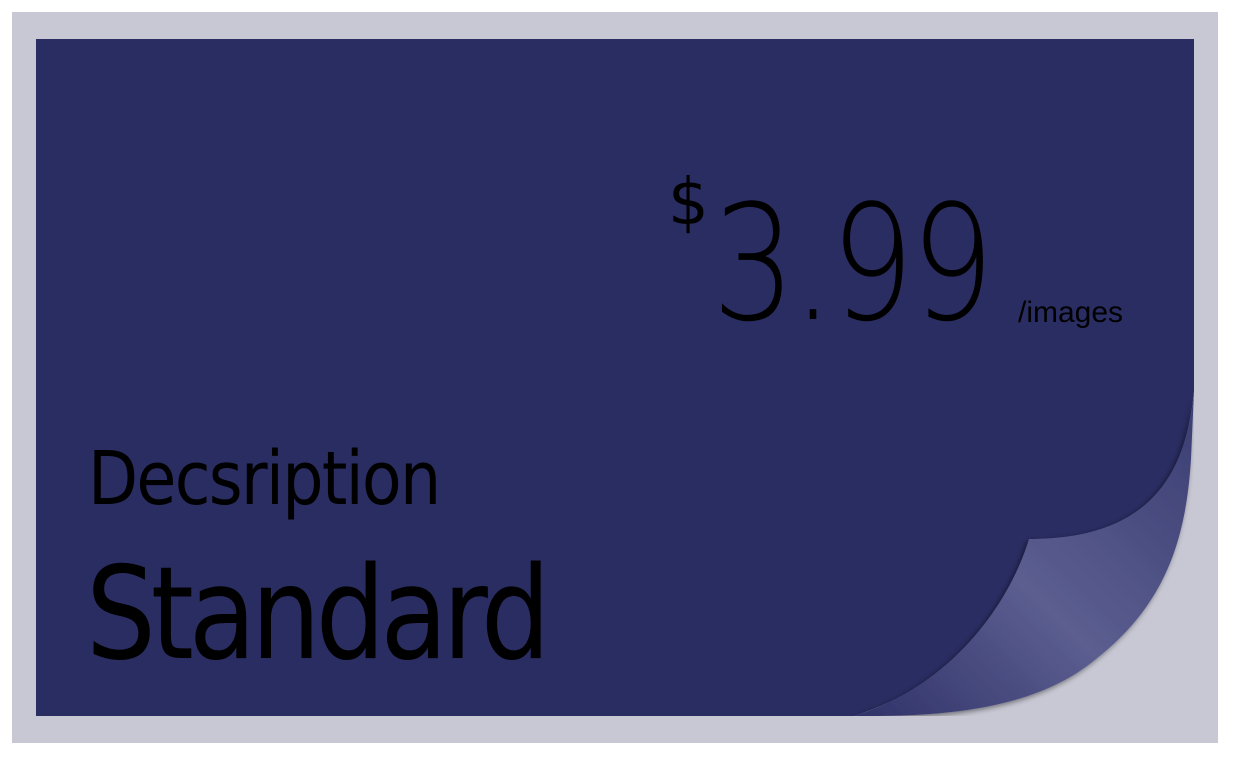 This screenshot has height=758, width=1233. What do you see at coordinates (853, 263) in the screenshot?
I see `price-amount: 3.99` at bounding box center [853, 263].